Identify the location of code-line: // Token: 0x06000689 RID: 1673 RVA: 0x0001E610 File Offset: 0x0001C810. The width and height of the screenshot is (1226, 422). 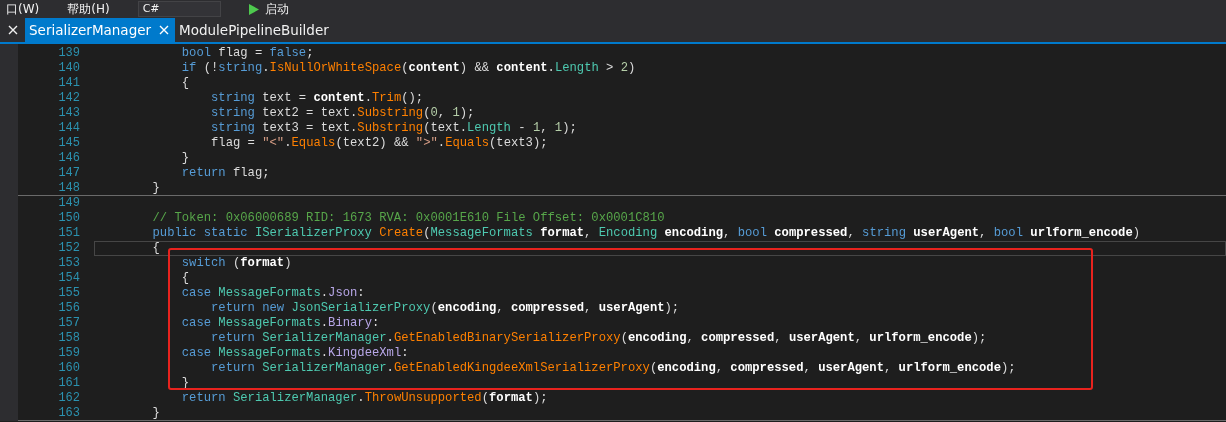
(408, 218).